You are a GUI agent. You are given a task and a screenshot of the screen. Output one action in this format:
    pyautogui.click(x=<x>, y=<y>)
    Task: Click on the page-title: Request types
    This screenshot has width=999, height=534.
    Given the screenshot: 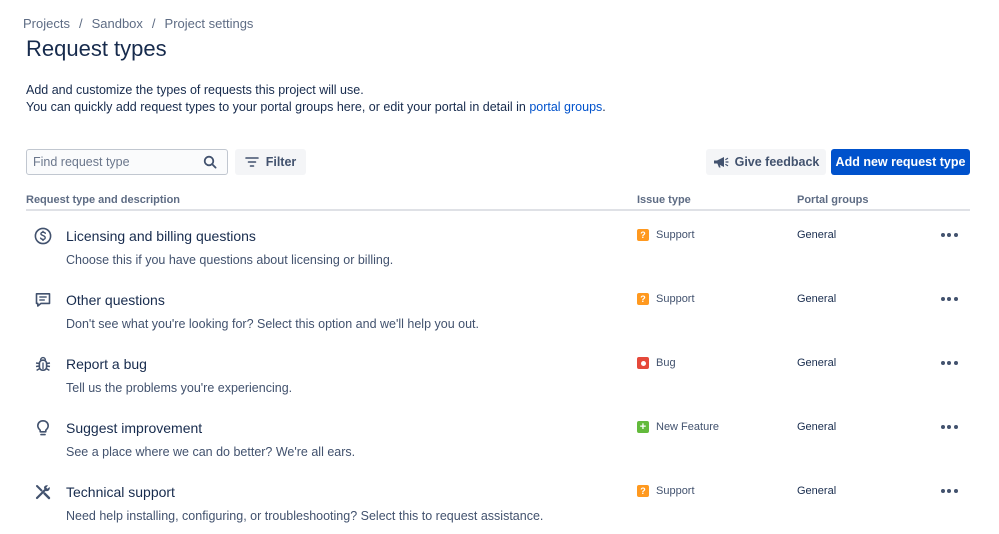 What is the action you would take?
    pyautogui.click(x=96, y=48)
    